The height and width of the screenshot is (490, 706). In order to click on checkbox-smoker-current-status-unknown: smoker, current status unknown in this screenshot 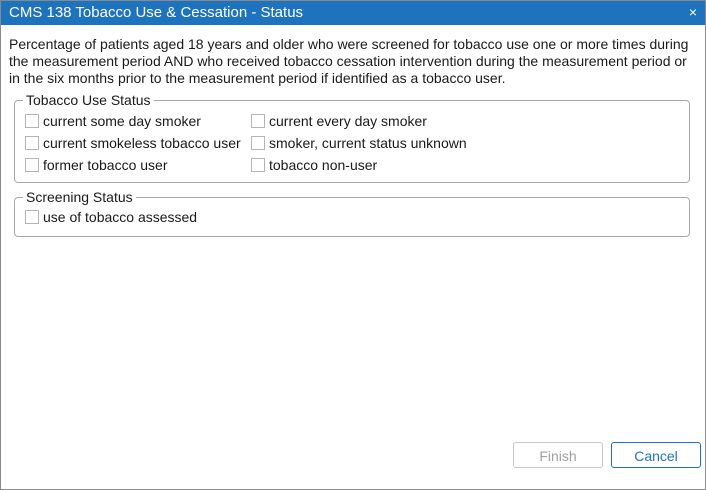, I will do `click(359, 143)`.